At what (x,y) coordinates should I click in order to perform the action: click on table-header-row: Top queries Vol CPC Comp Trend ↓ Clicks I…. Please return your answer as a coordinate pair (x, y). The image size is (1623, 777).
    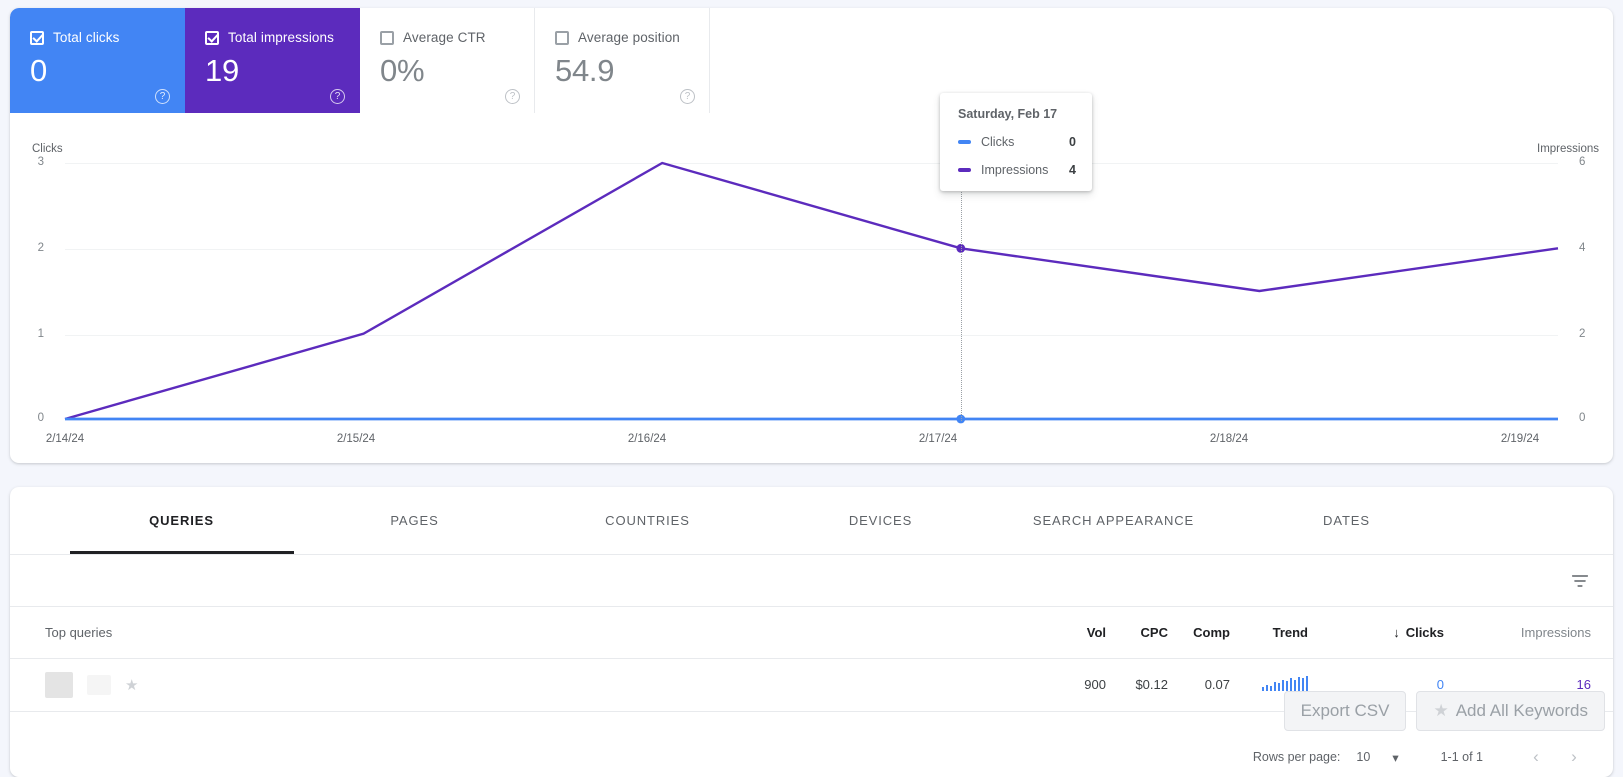
    Looking at the image, I should click on (811, 633).